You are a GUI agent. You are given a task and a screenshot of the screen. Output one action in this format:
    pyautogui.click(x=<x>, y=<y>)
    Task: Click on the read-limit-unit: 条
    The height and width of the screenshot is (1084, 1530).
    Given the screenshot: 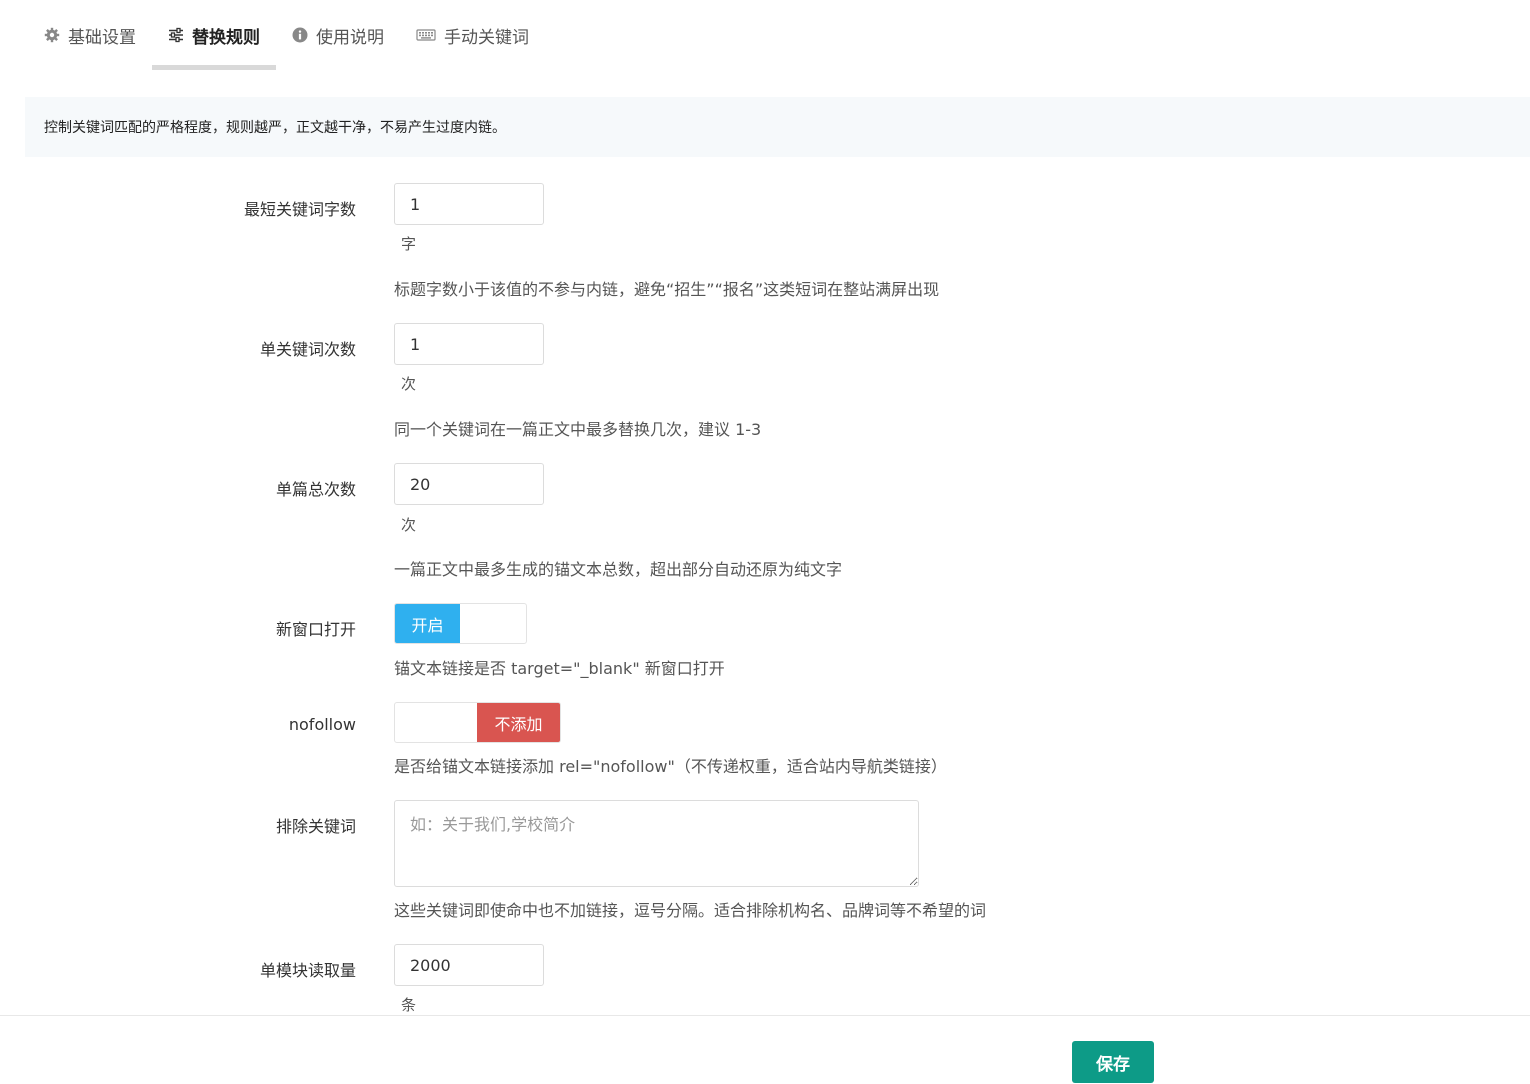 What is the action you would take?
    pyautogui.click(x=409, y=1005)
    